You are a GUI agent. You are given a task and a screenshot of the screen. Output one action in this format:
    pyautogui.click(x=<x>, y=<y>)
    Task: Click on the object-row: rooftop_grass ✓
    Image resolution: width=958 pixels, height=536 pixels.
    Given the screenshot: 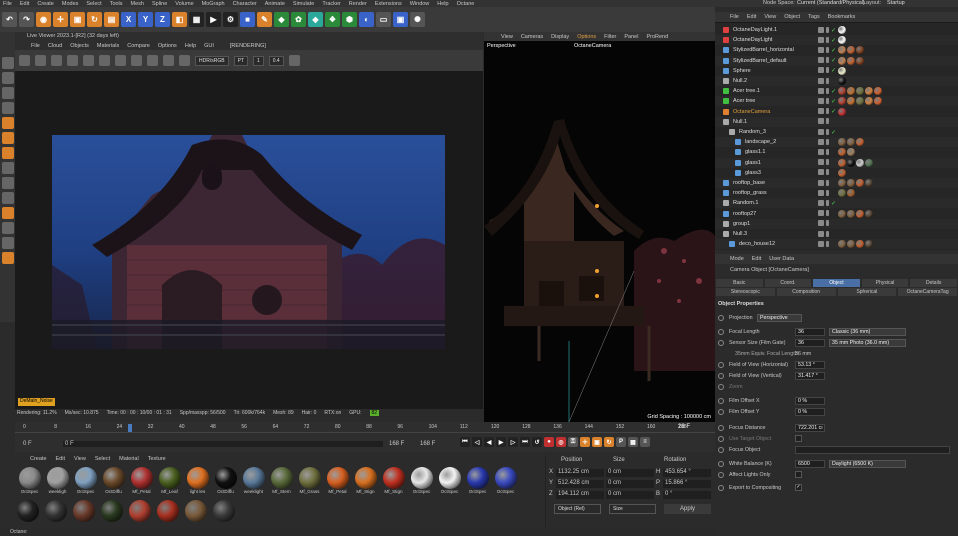 What is the action you would take?
    pyautogui.click(x=836, y=193)
    